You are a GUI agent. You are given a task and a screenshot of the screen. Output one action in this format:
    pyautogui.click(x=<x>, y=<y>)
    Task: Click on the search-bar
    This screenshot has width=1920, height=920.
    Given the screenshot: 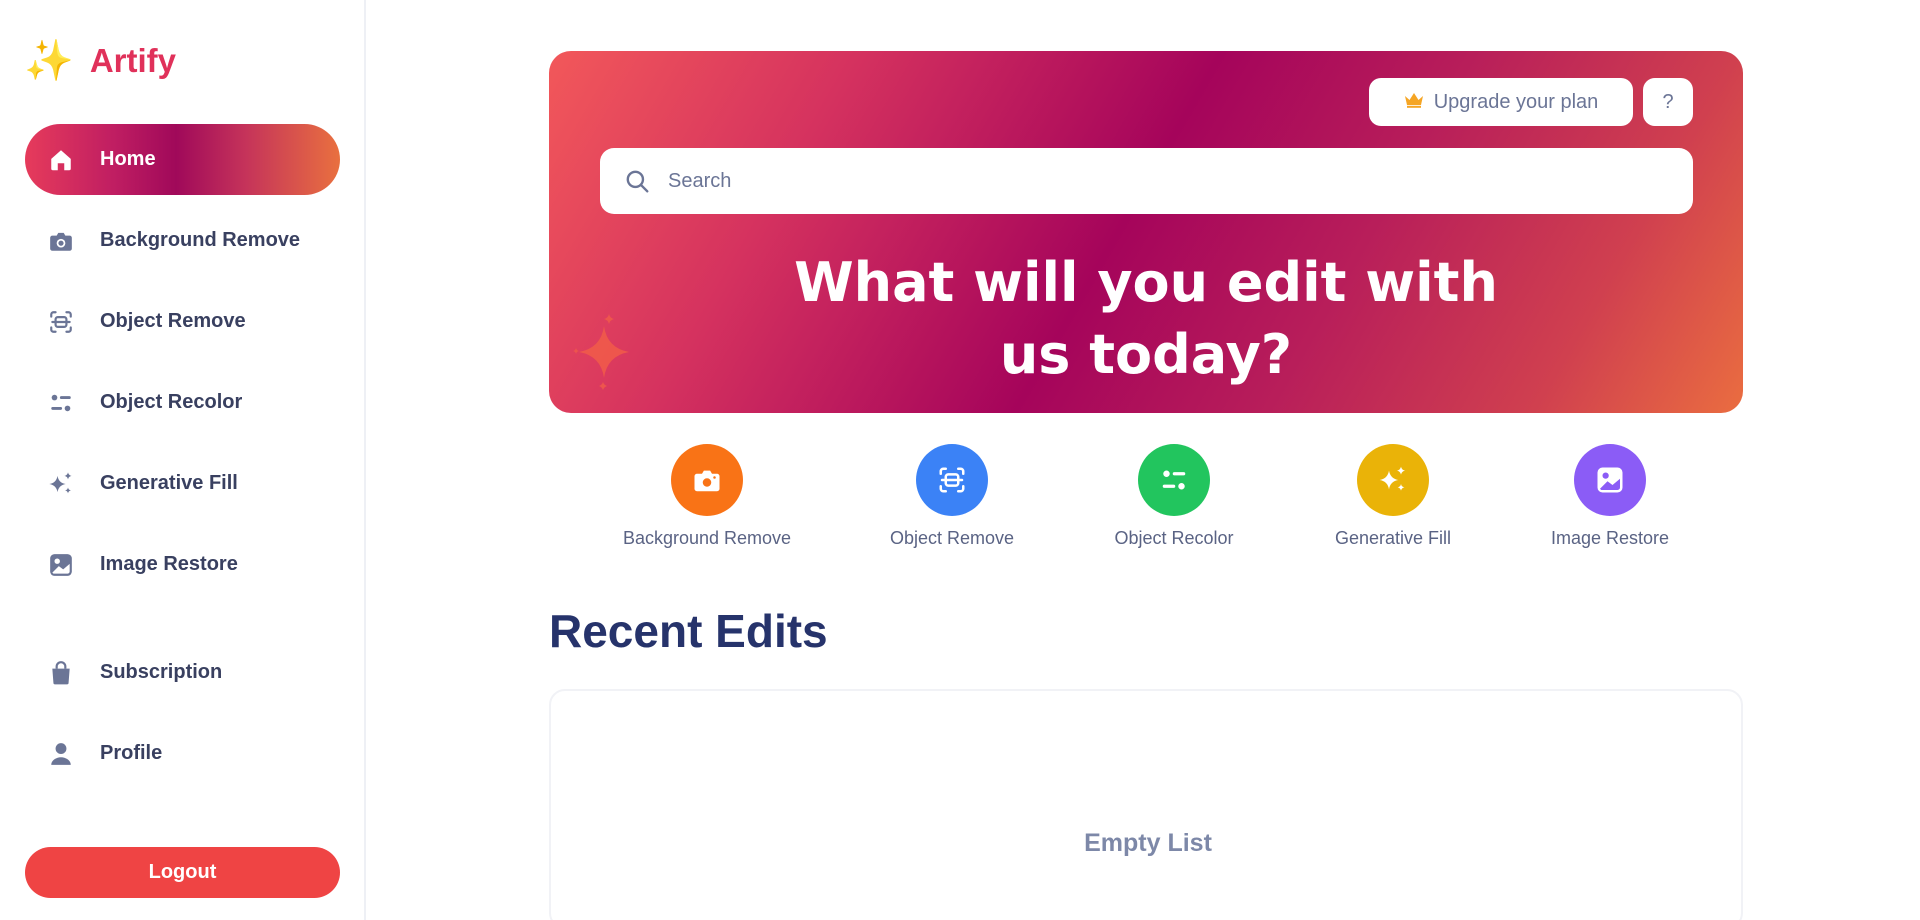 What is the action you would take?
    pyautogui.click(x=1146, y=181)
    